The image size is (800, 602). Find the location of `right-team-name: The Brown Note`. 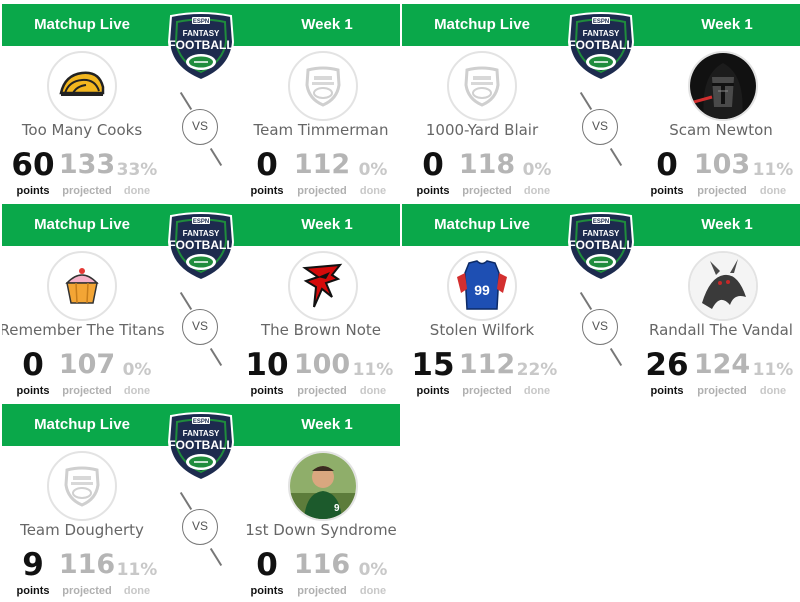

right-team-name: The Brown Note is located at coordinates (310, 330).